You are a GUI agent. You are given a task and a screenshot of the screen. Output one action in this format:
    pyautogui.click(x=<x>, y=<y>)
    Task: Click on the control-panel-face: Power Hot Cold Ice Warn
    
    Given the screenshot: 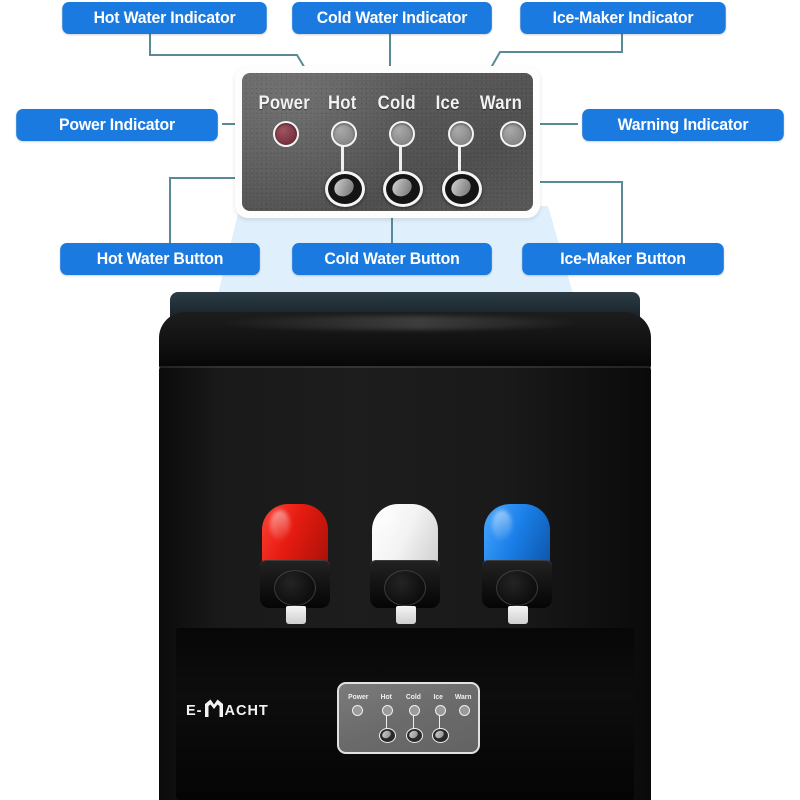 What is the action you would take?
    pyautogui.click(x=387, y=142)
    